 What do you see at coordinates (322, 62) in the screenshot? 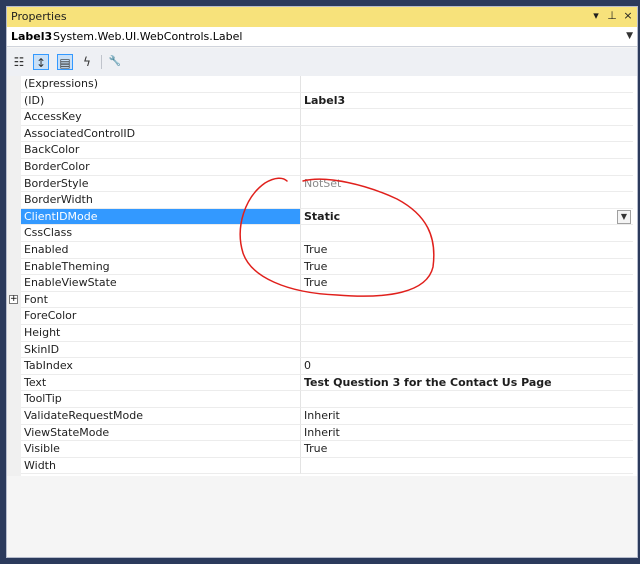
I see `toolbar: ☷ ↕ ▤ ϟ 🔧` at bounding box center [322, 62].